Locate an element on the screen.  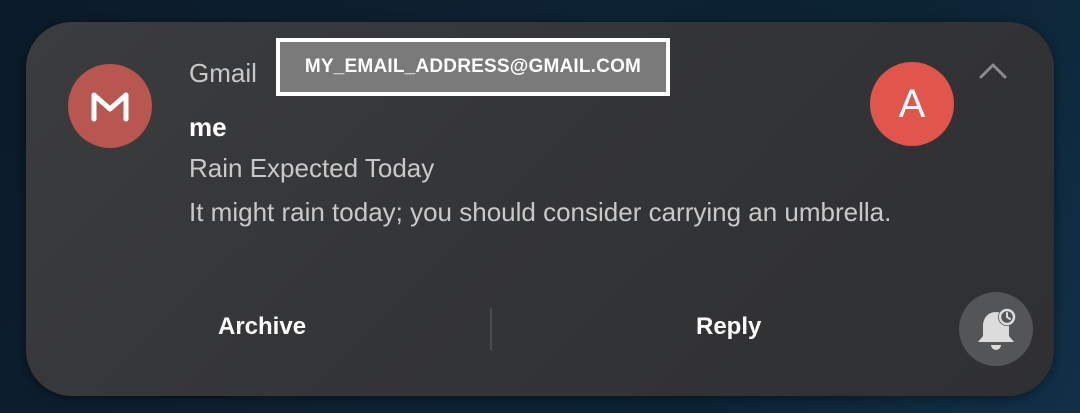
avatar-letter: A is located at coordinates (912, 103).